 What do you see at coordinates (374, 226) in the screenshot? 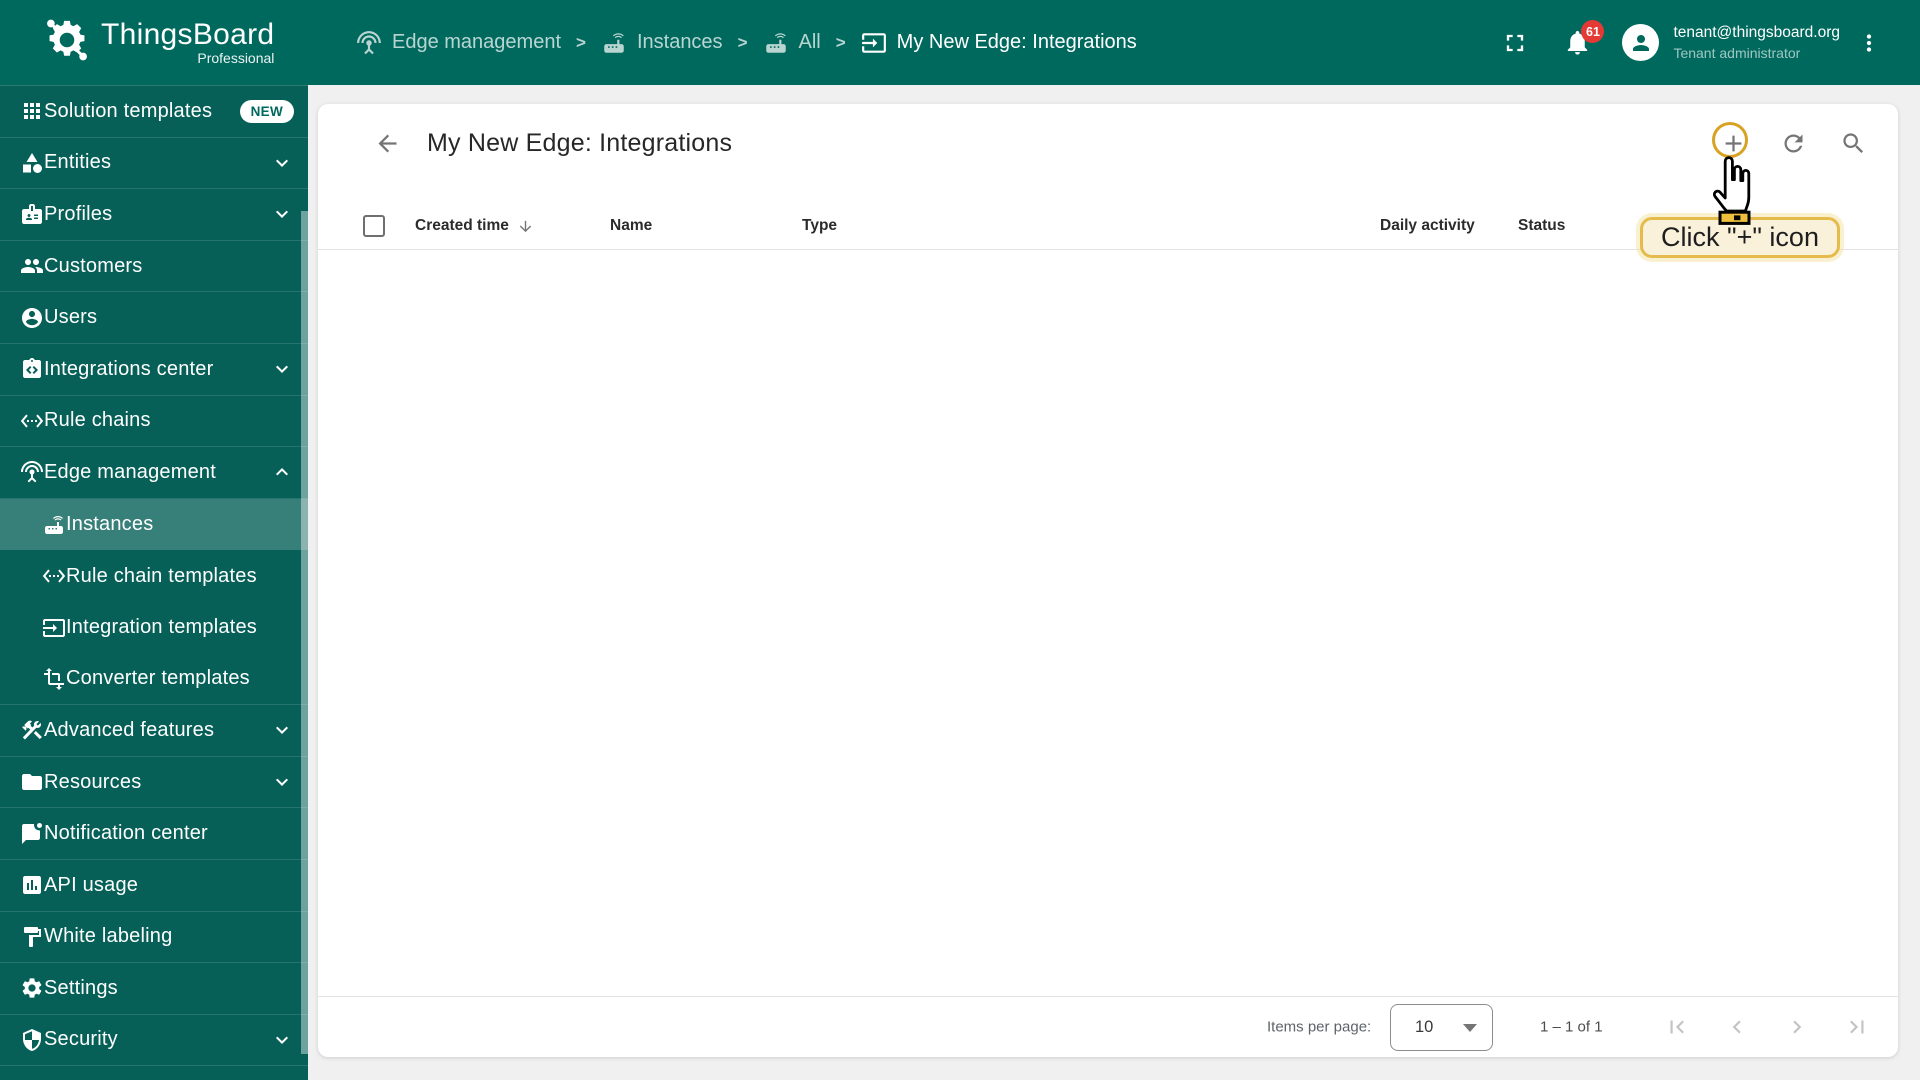
I see `select-all-checkbox` at bounding box center [374, 226].